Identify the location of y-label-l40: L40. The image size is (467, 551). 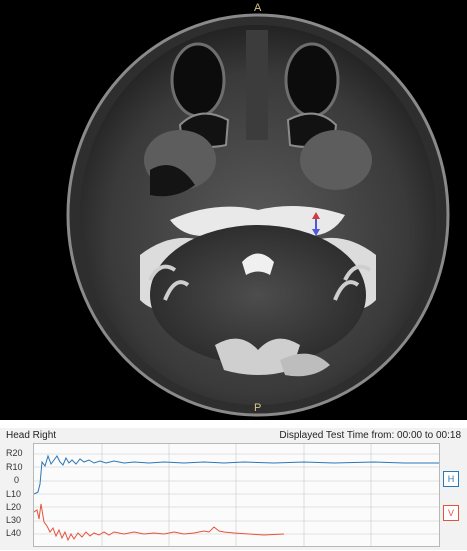
(14, 533).